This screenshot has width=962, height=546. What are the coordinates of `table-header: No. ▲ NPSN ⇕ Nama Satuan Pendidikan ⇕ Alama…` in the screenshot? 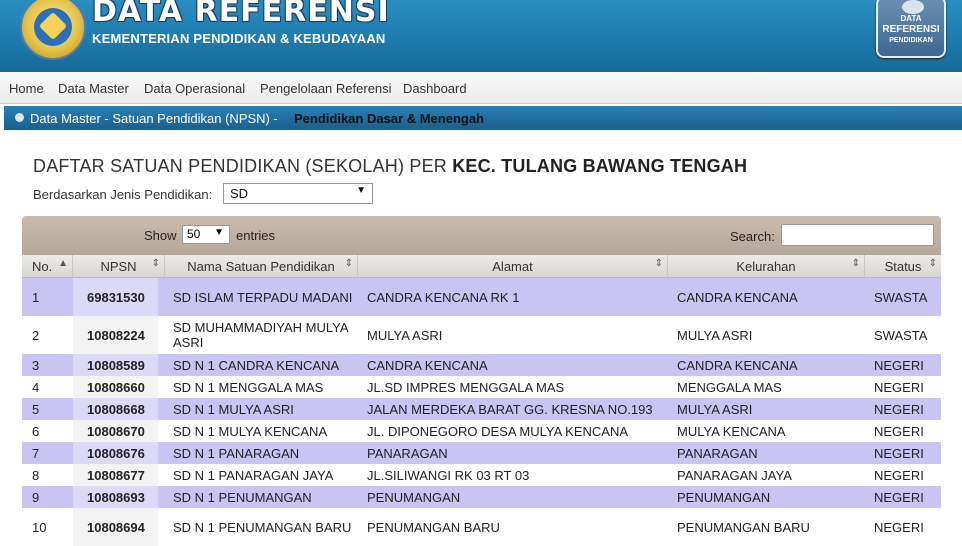 It's located at (481, 266).